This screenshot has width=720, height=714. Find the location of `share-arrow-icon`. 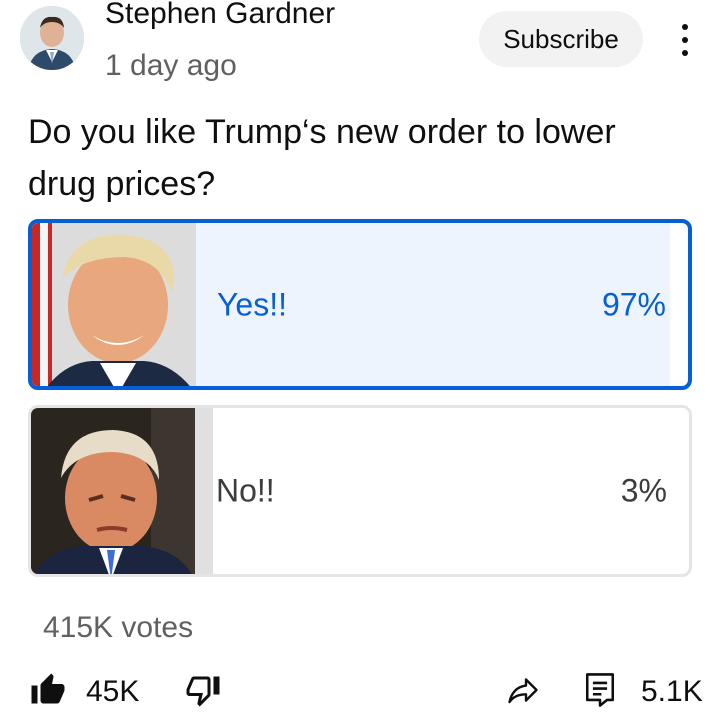

share-arrow-icon is located at coordinates (523, 692).